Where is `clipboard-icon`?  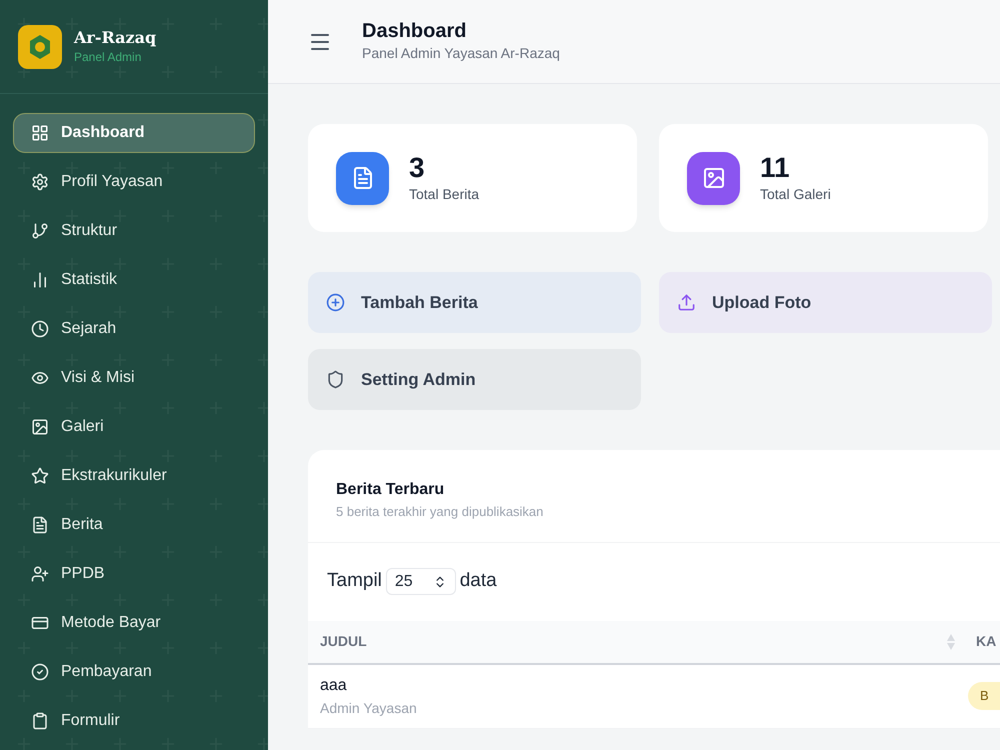
clipboard-icon is located at coordinates (40, 721).